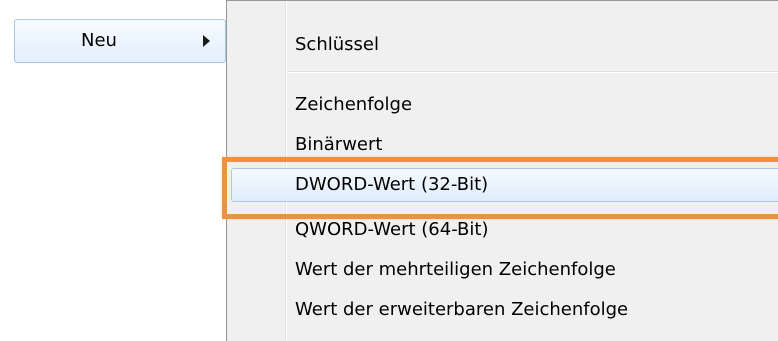 The image size is (778, 341). What do you see at coordinates (339, 144) in the screenshot?
I see `submenu-item-label: Binärwert` at bounding box center [339, 144].